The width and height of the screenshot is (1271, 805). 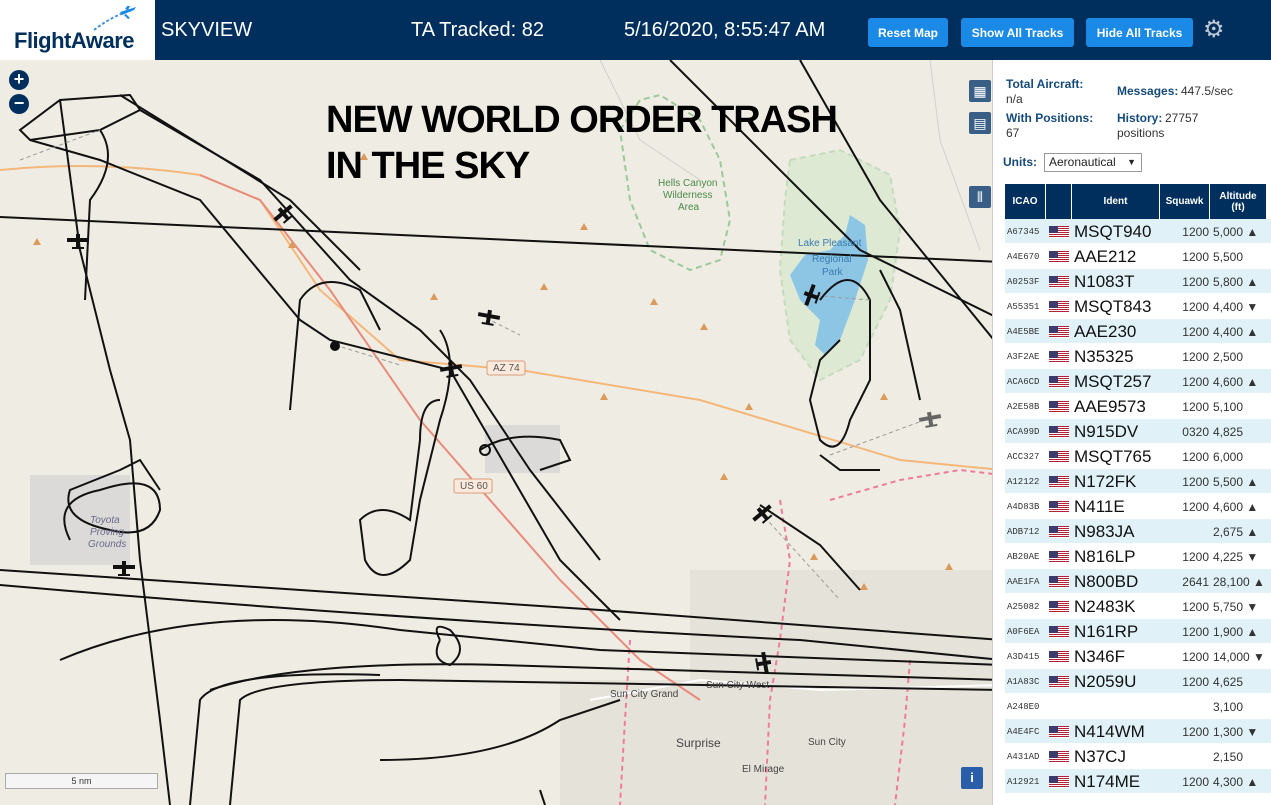 What do you see at coordinates (1023, 406) in the screenshot?
I see `icao-cell: A2E58B` at bounding box center [1023, 406].